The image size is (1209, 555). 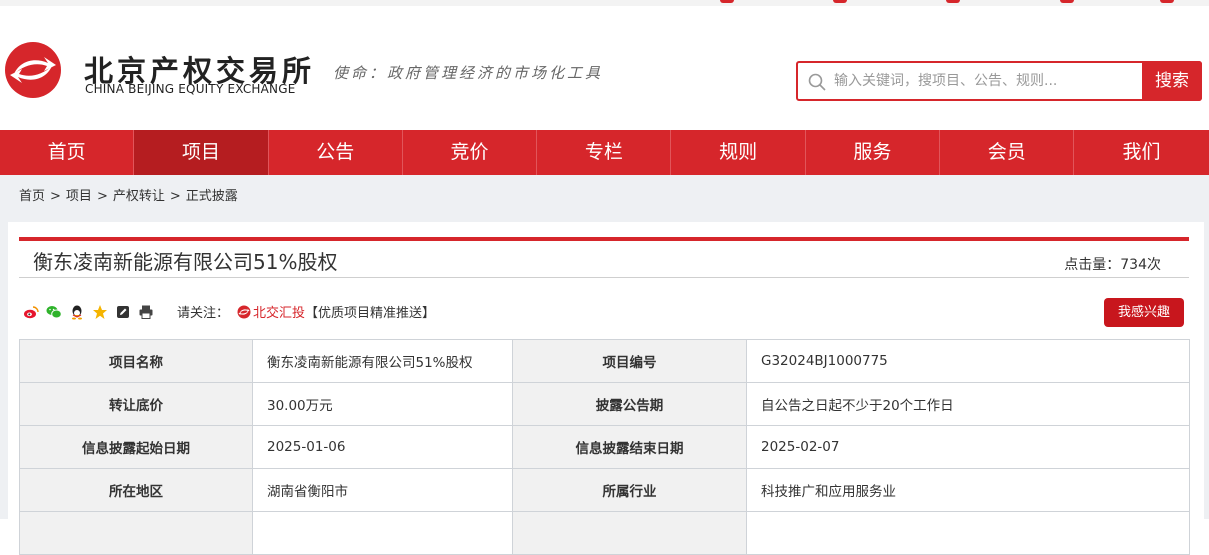 I want to click on main-nav: 首页 项目 公告 竞价 专栏 规则 服务 会员 我们, so click(x=604, y=152).